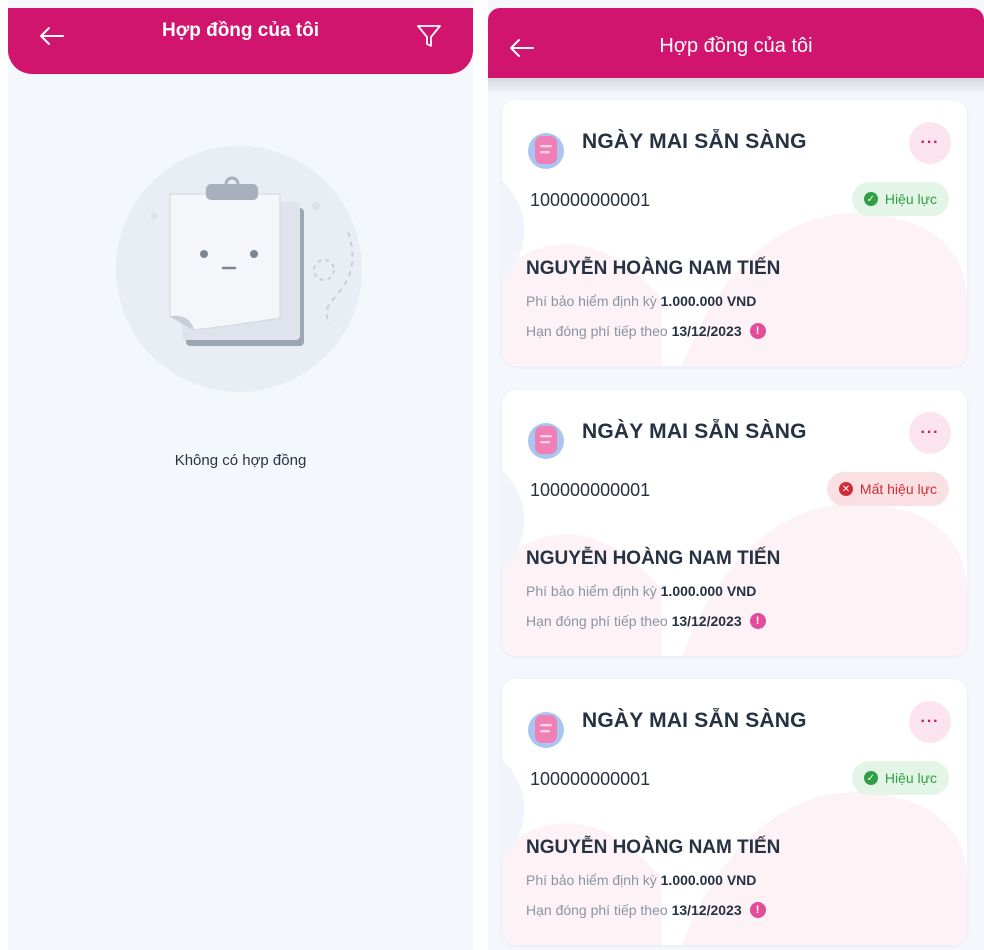 This screenshot has height=950, width=984. I want to click on x-circle-icon: ✕, so click(845, 489).